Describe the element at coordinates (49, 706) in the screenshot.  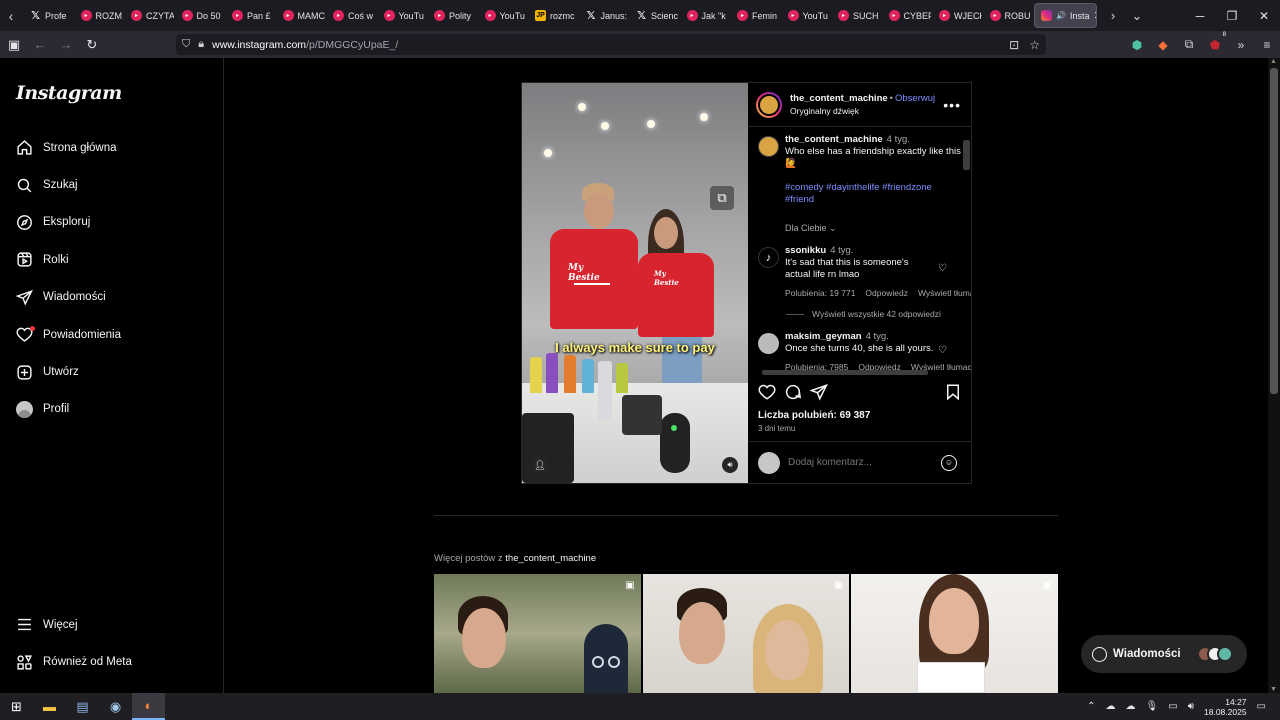
I see `file-explorer-icon: ▬` at that location.